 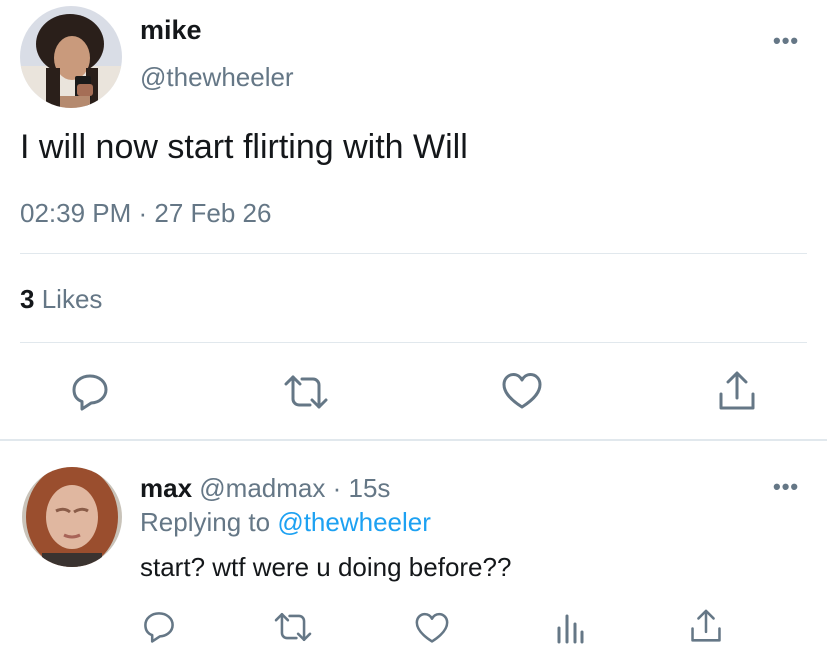 I want to click on reply-author-handle: @madmax, so click(x=262, y=488).